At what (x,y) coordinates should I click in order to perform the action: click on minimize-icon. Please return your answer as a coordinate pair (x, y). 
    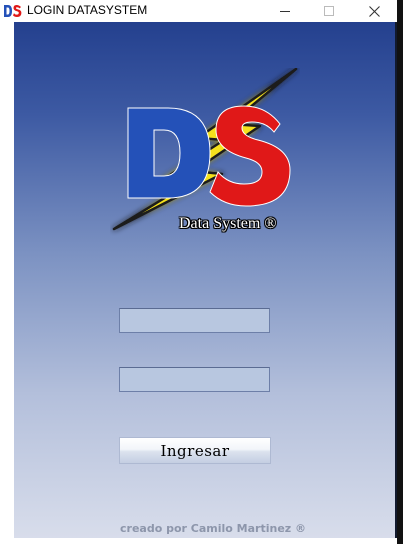
    Looking at the image, I should click on (285, 11).